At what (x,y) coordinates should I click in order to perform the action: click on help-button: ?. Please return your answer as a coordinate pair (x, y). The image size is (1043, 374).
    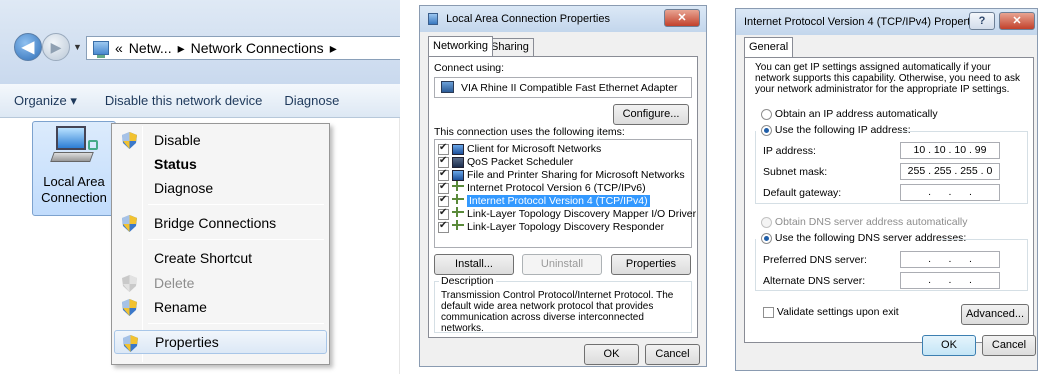
    Looking at the image, I should click on (982, 21).